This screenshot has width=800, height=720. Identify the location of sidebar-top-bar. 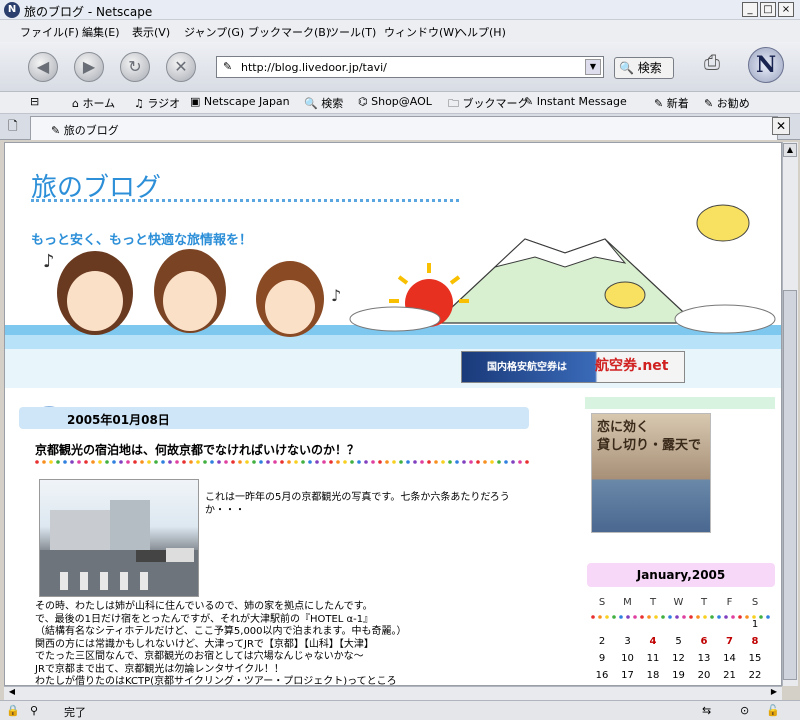
(680, 403).